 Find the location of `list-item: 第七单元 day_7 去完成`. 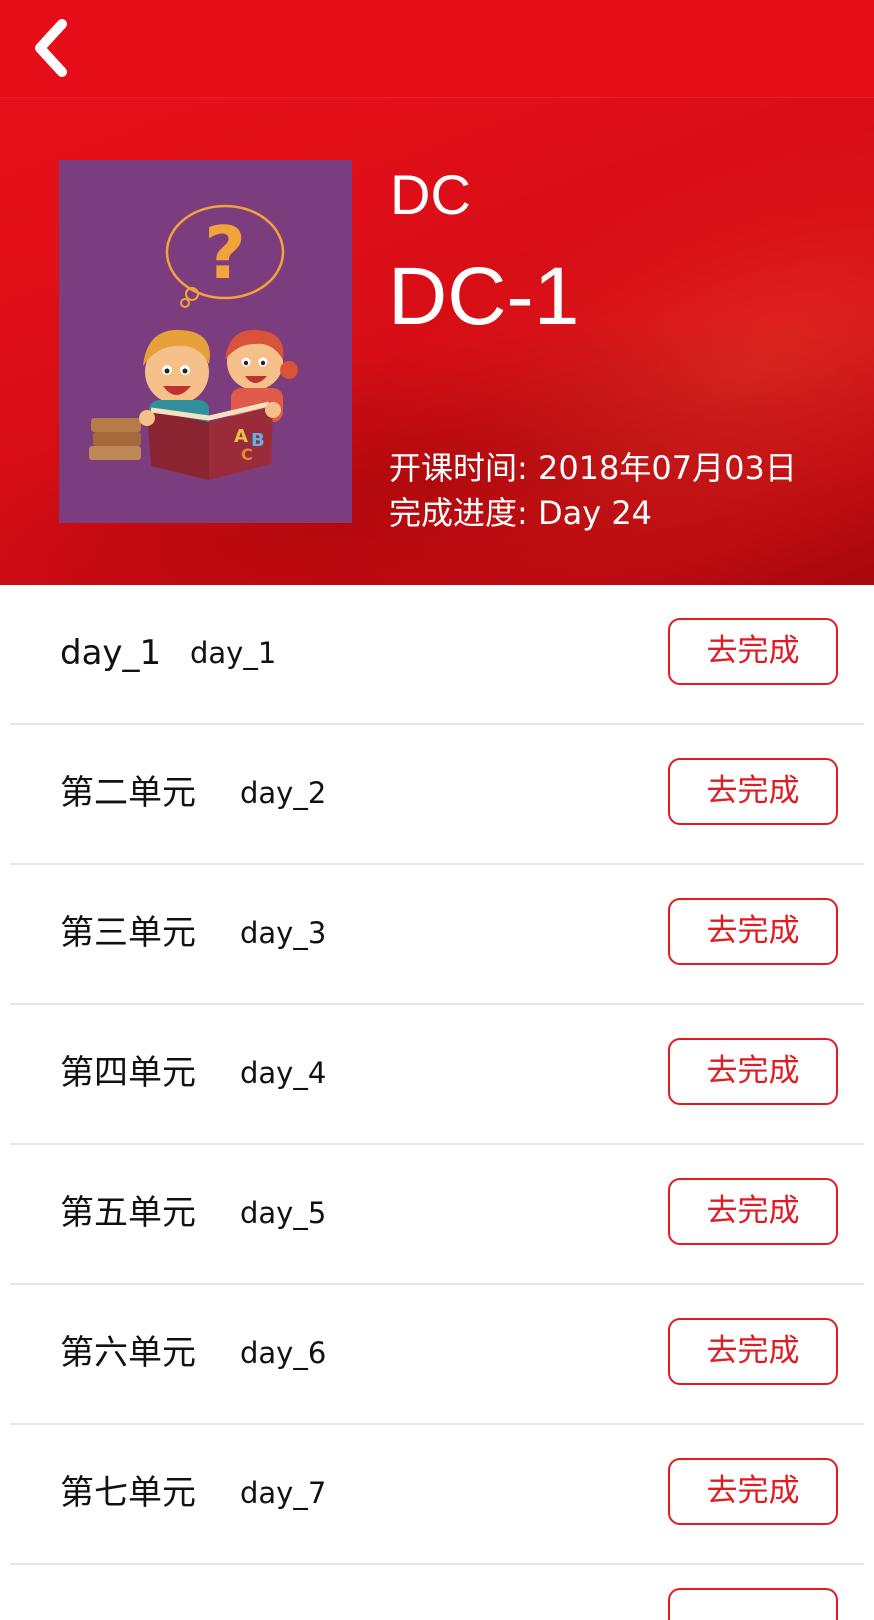

list-item: 第七单元 day_7 去完成 is located at coordinates (437, 1495).